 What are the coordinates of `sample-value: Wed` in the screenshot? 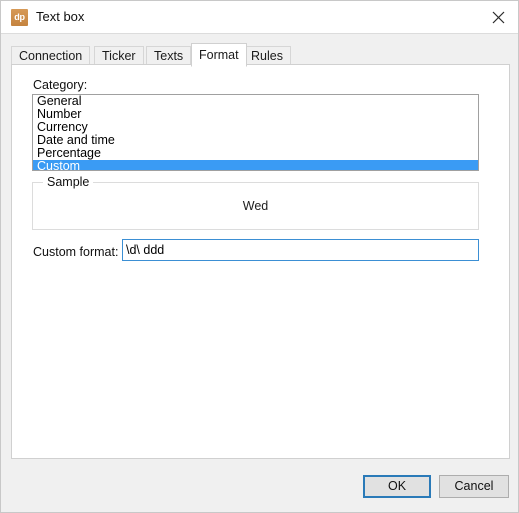 It's located at (255, 206).